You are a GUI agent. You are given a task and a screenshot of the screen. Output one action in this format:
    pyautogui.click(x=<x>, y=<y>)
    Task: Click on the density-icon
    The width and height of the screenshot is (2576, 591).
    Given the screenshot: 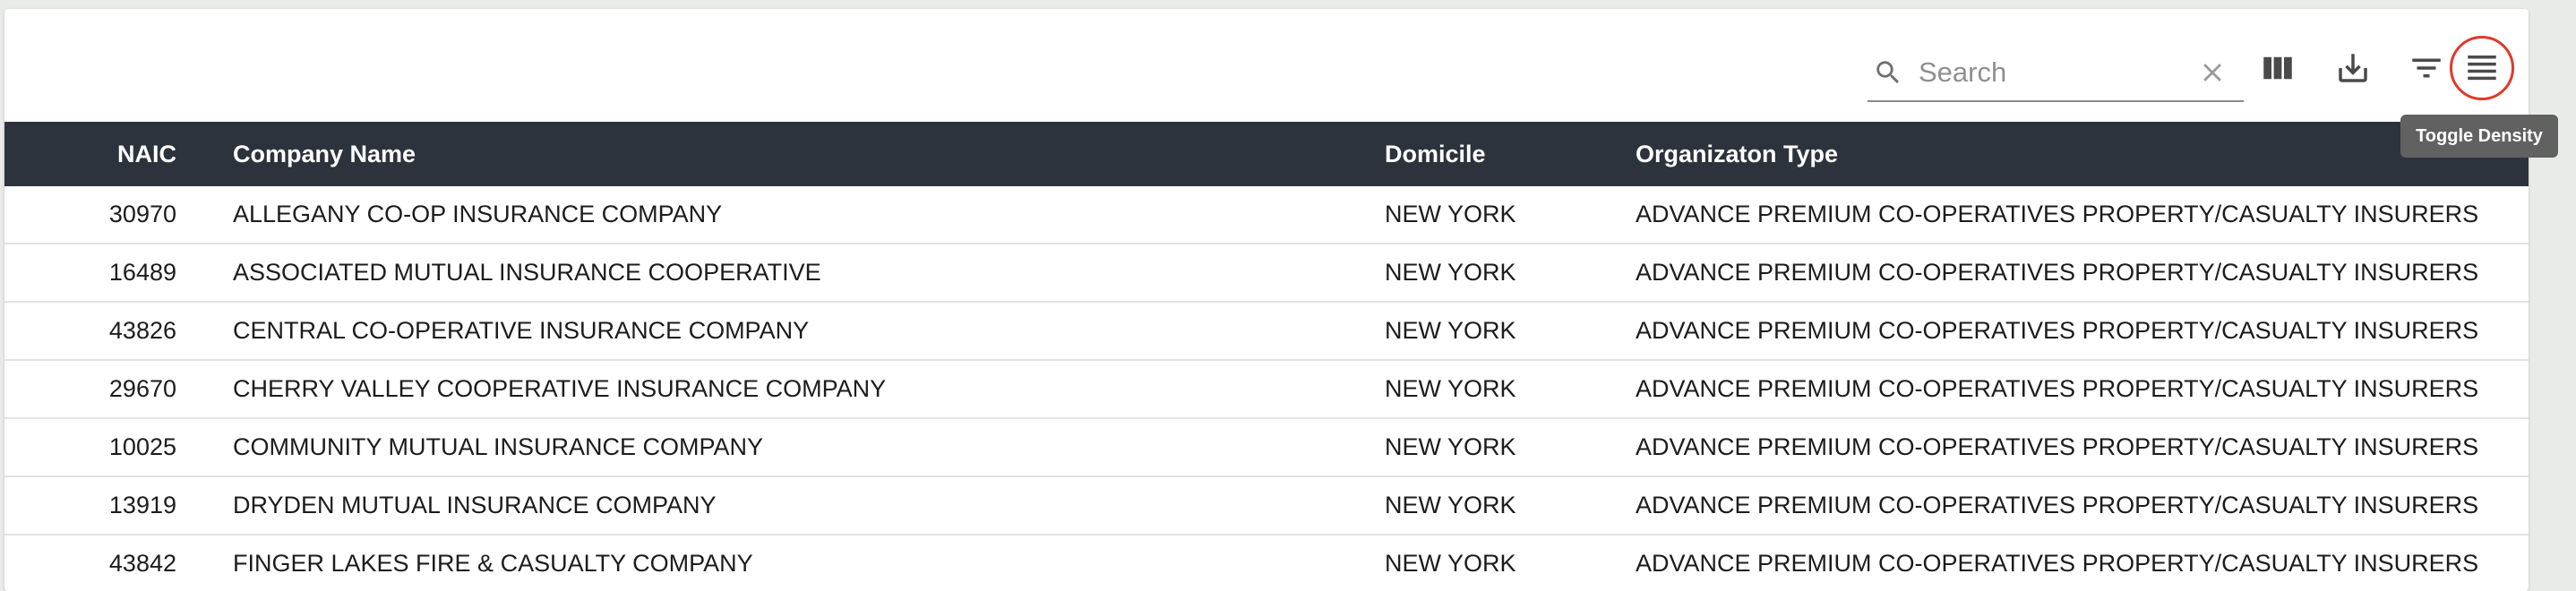 What is the action you would take?
    pyautogui.click(x=2482, y=69)
    